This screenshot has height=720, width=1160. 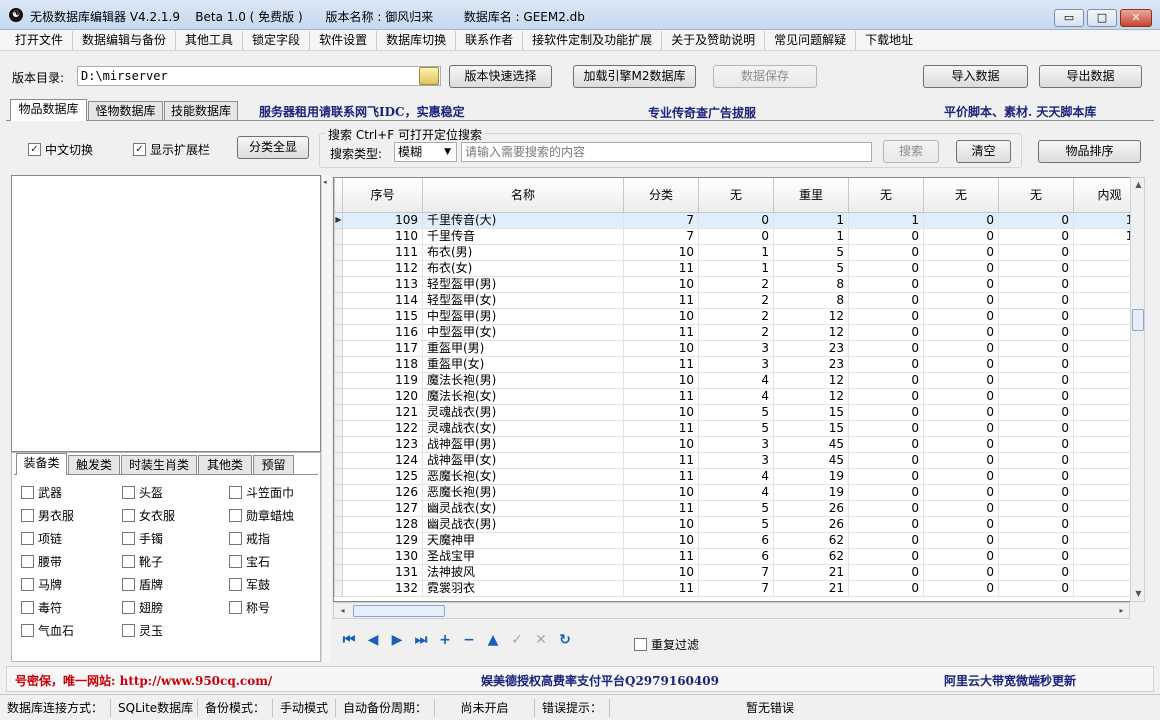 I want to click on next-icon: ▶, so click(x=397, y=640).